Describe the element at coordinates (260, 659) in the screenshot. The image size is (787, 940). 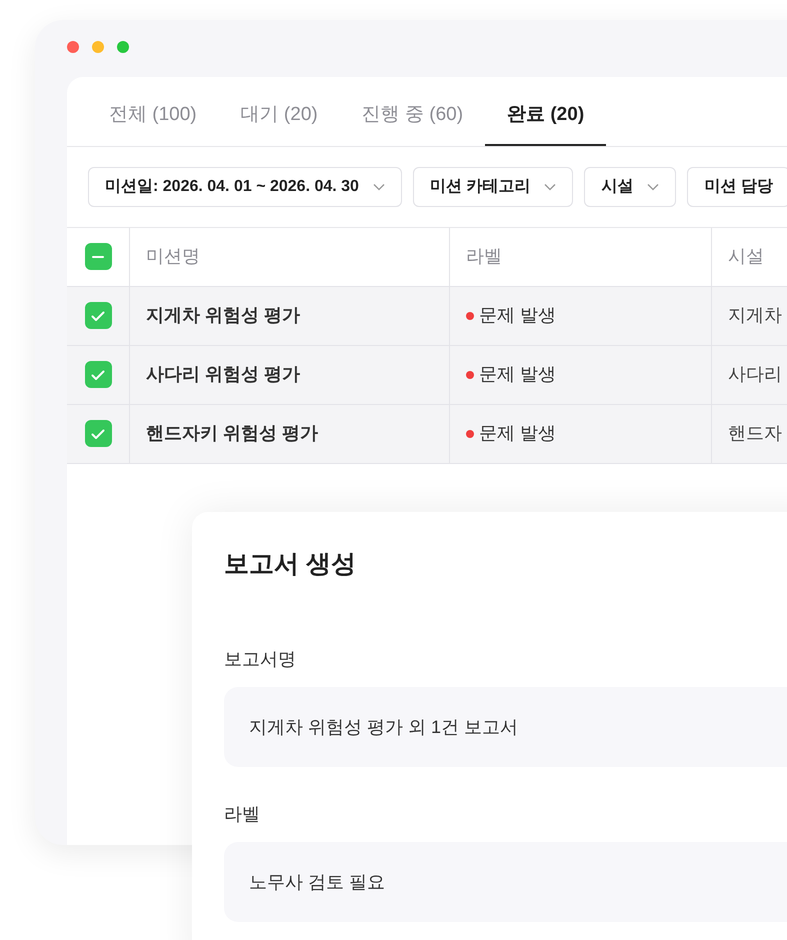
I see `field-label: 보고서명` at that location.